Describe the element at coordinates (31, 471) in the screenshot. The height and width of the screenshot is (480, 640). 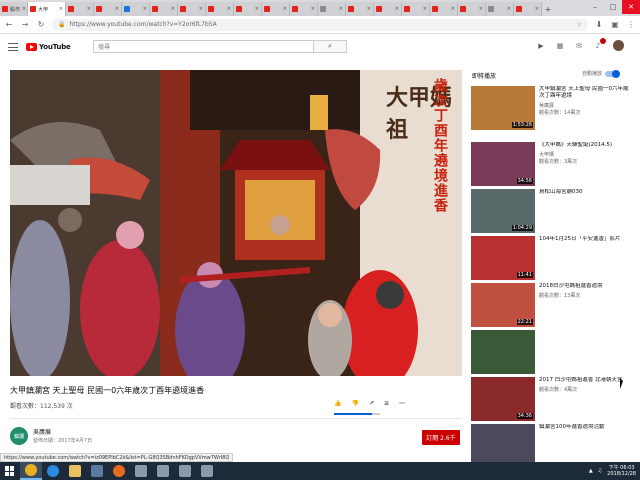
I see `taskbar-app-chrome` at that location.